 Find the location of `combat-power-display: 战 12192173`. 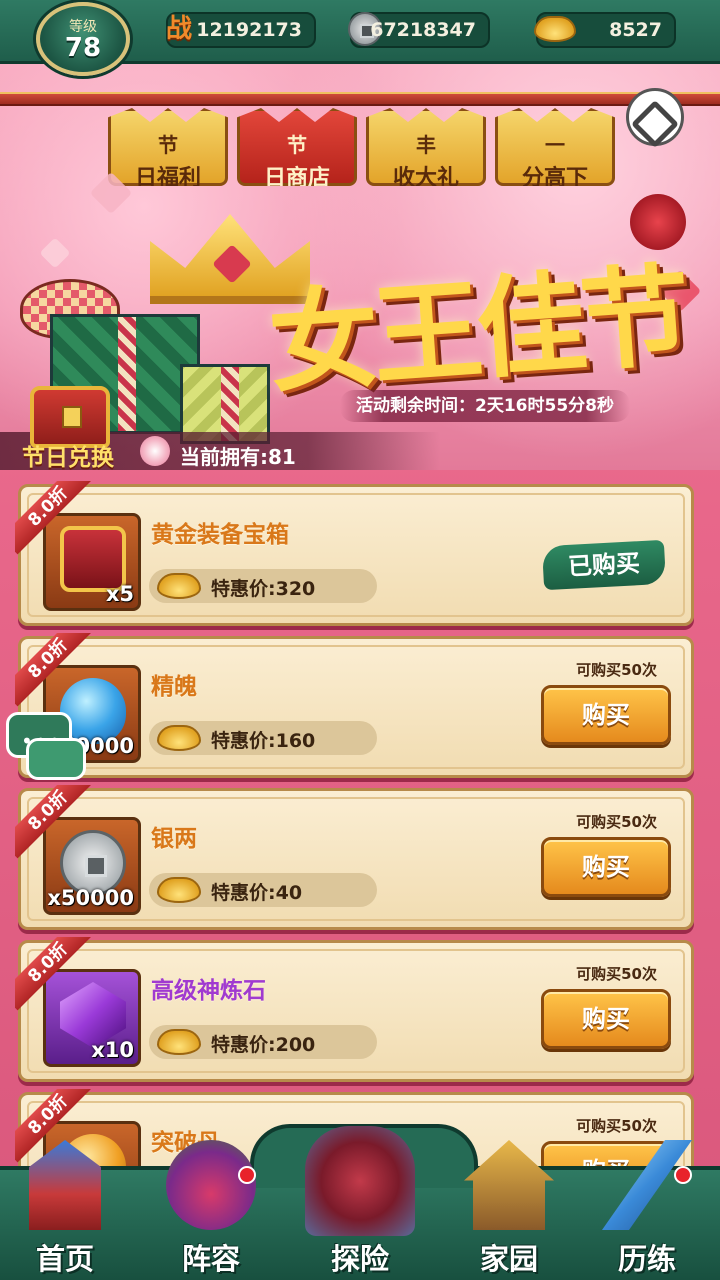

combat-power-display: 战 12192173 is located at coordinates (241, 30).